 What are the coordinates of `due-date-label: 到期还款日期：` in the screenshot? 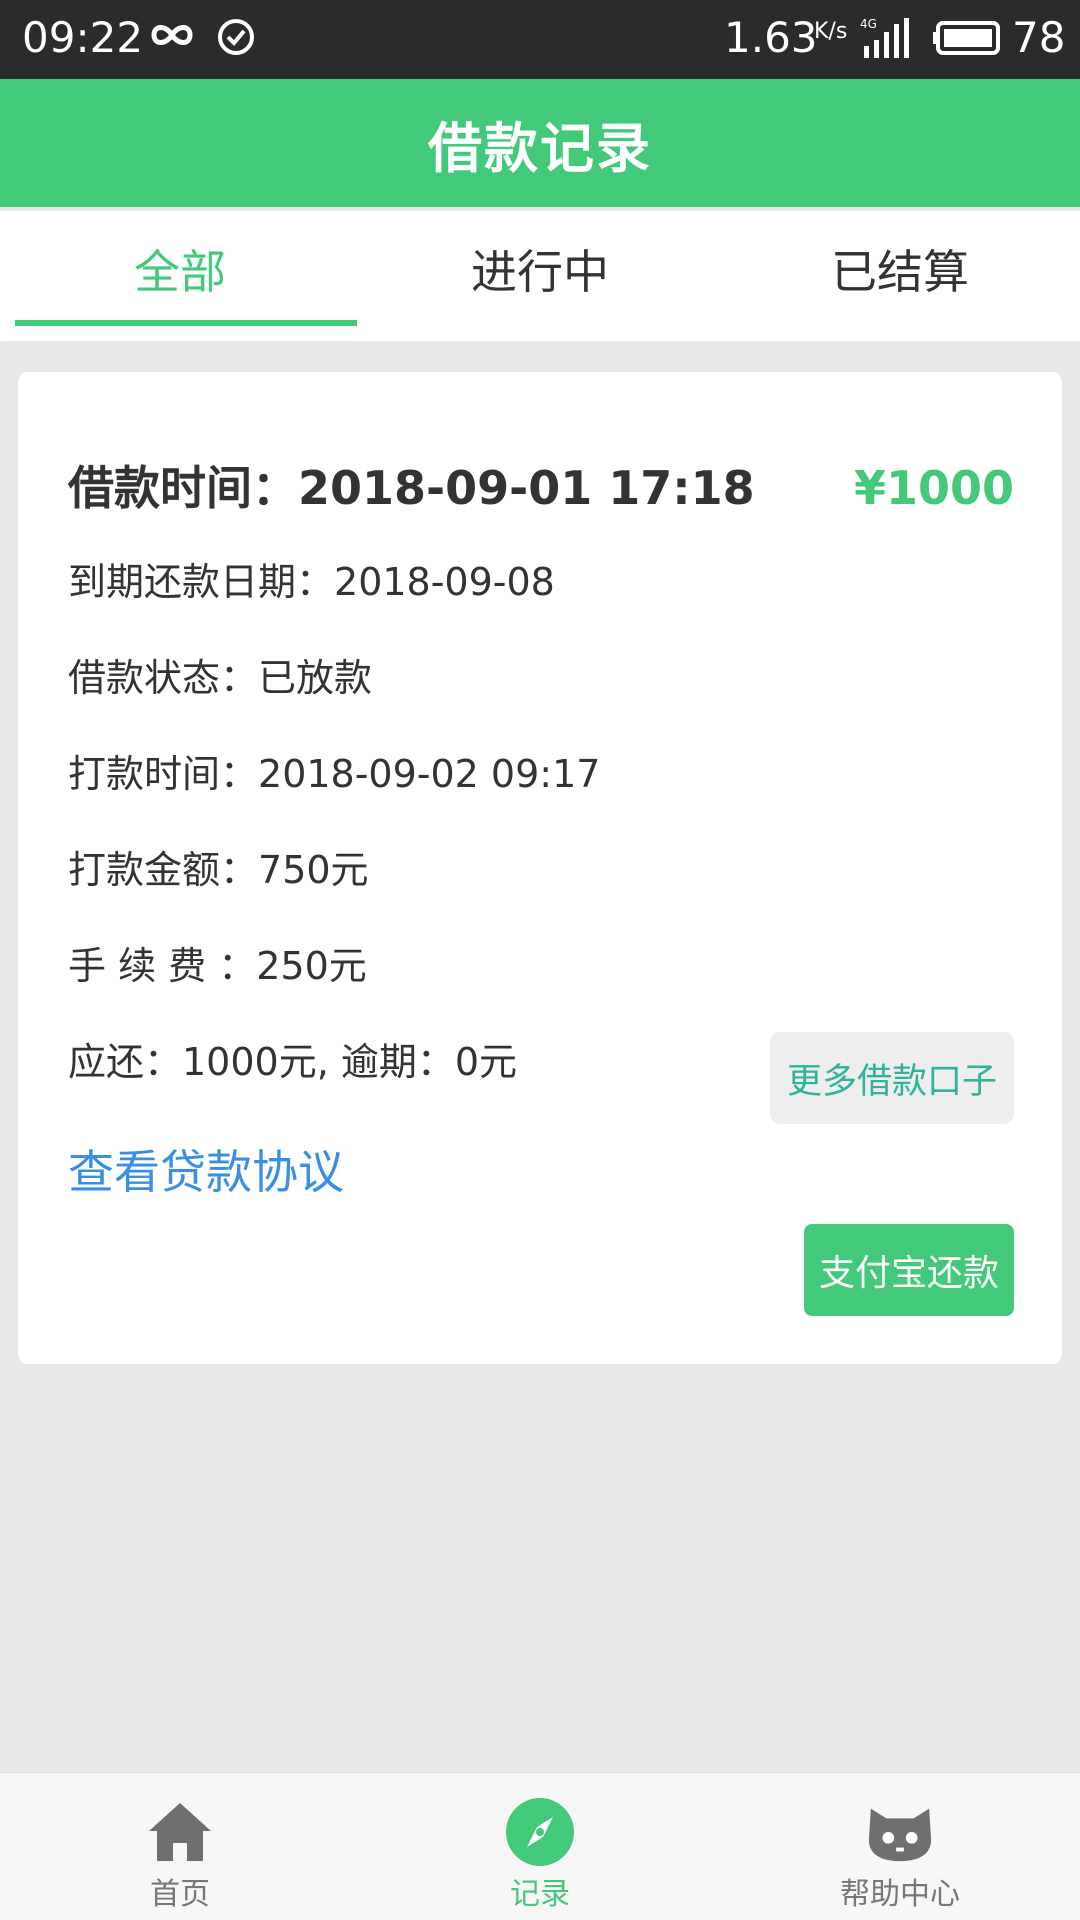 It's located at (201, 582).